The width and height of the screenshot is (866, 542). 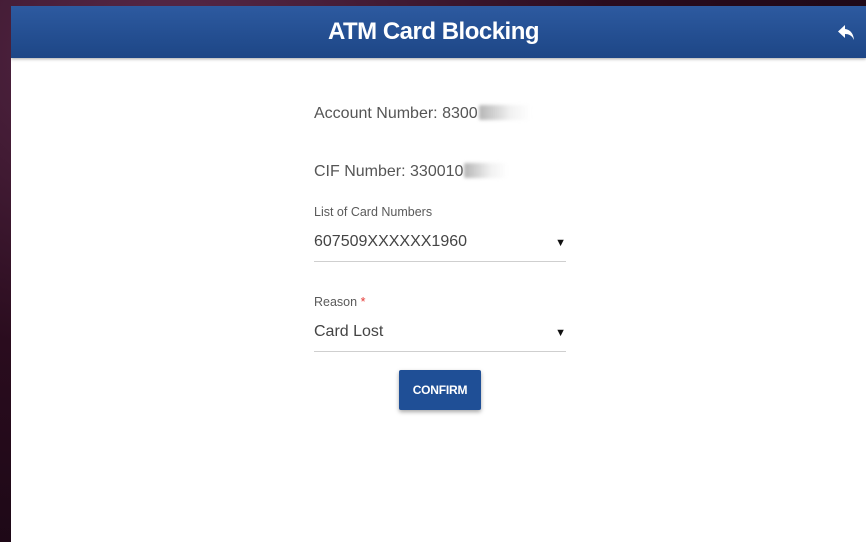 I want to click on required-marker: *, so click(x=363, y=302).